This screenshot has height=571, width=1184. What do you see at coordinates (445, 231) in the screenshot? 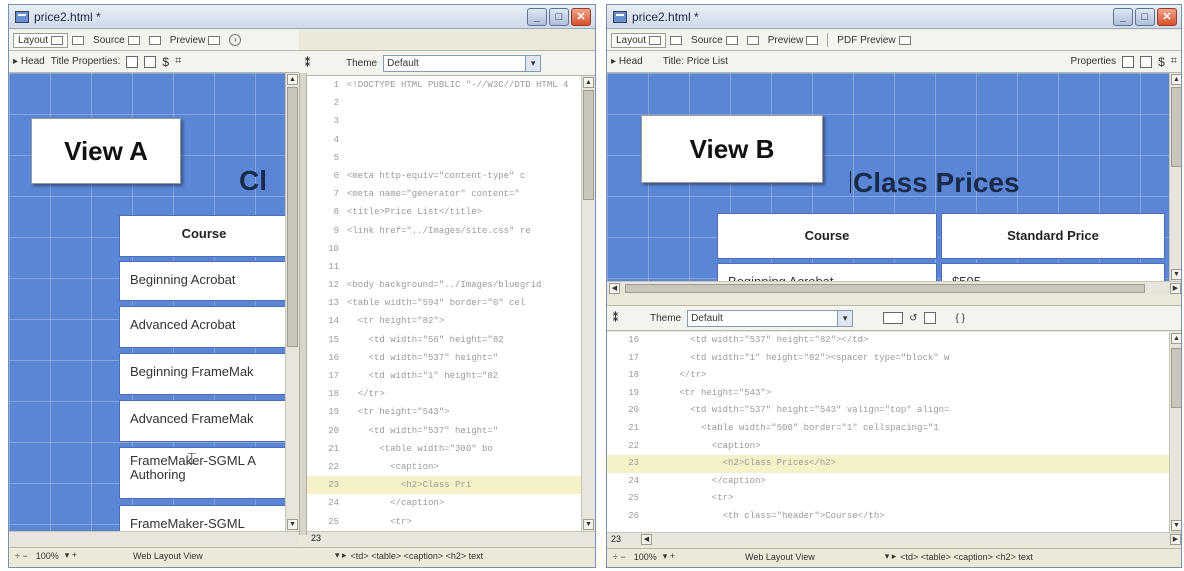
I see `code-line: 9 <link href="../Images/site.css" re` at bounding box center [445, 231].